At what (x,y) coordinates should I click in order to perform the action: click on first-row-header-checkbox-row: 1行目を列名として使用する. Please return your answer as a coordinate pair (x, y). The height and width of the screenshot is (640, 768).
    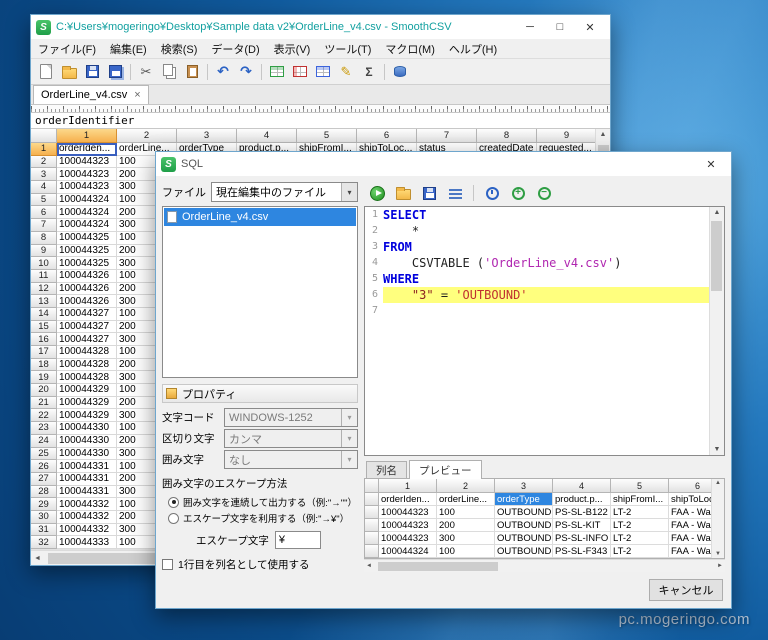
    Looking at the image, I should click on (260, 564).